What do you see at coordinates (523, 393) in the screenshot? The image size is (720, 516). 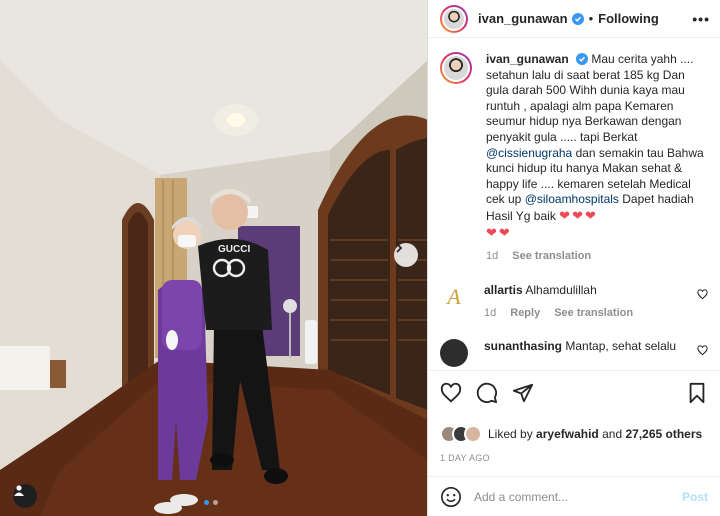 I see `share-icon` at bounding box center [523, 393].